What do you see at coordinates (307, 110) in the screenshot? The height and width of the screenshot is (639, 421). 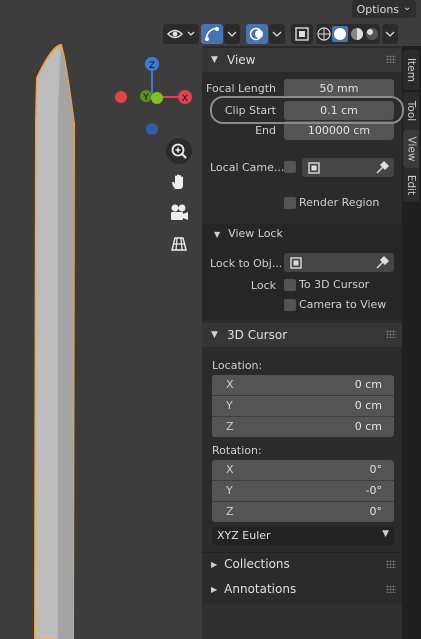 I see `clip-start-highlight` at bounding box center [307, 110].